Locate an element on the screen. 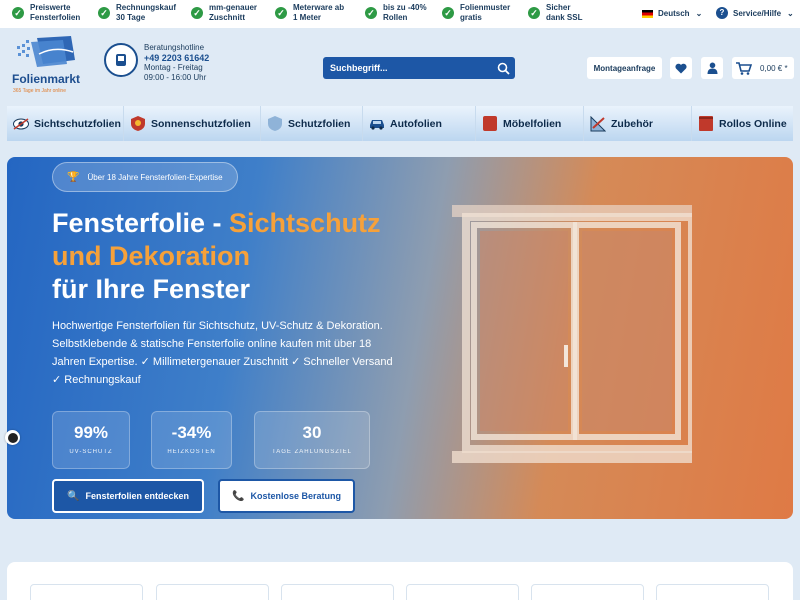 This screenshot has width=800, height=600. service-help-menu: ? Service/Hilfe ⌄ is located at coordinates (755, 13).